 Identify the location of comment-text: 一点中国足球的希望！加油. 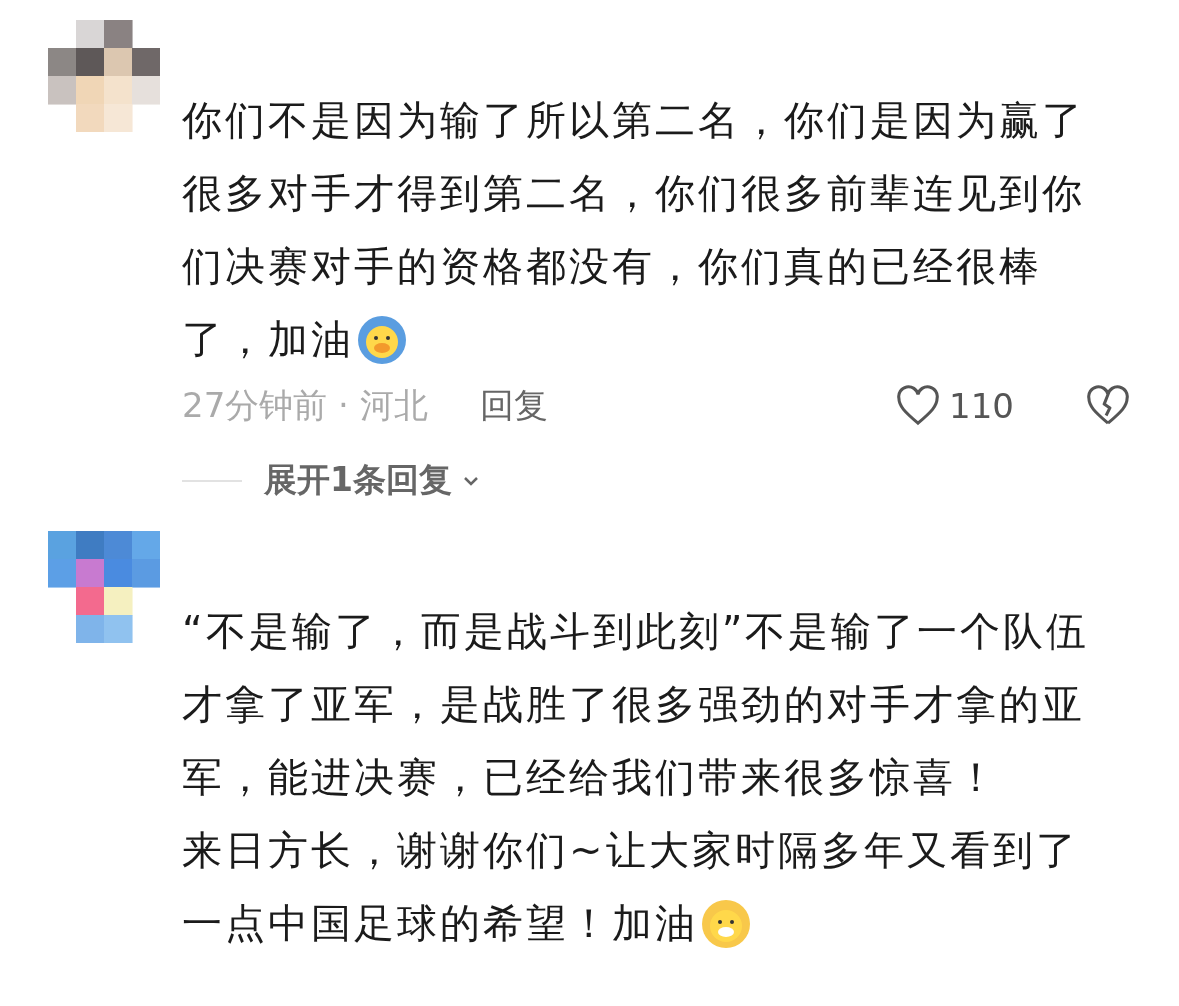
(440, 923).